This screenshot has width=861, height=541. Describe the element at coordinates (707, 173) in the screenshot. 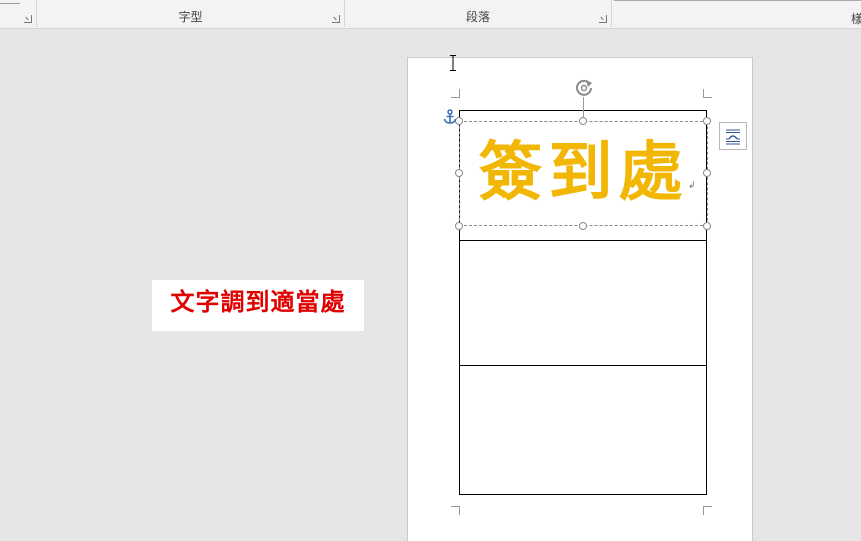

I see `resize-handle-right` at that location.